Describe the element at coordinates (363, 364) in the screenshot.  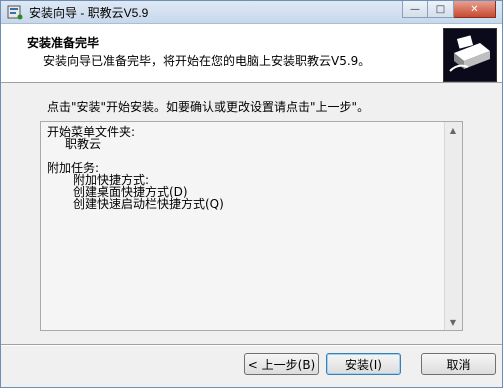
I see `install-button: 安装(I)` at that location.